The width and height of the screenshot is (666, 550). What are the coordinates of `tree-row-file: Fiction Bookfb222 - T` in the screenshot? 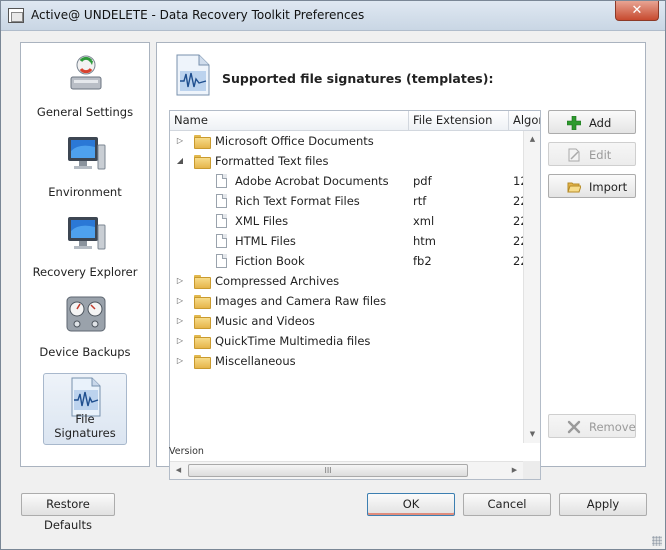 It's located at (355, 261).